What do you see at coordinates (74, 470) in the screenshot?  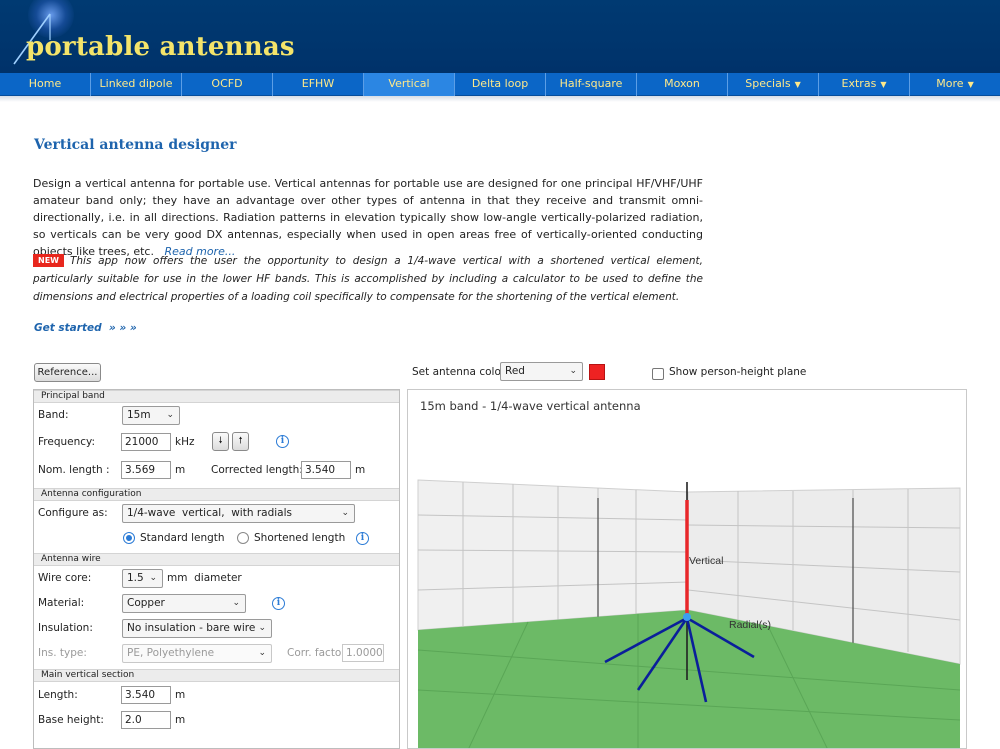 I see `nom-length-label: Nom. length :` at bounding box center [74, 470].